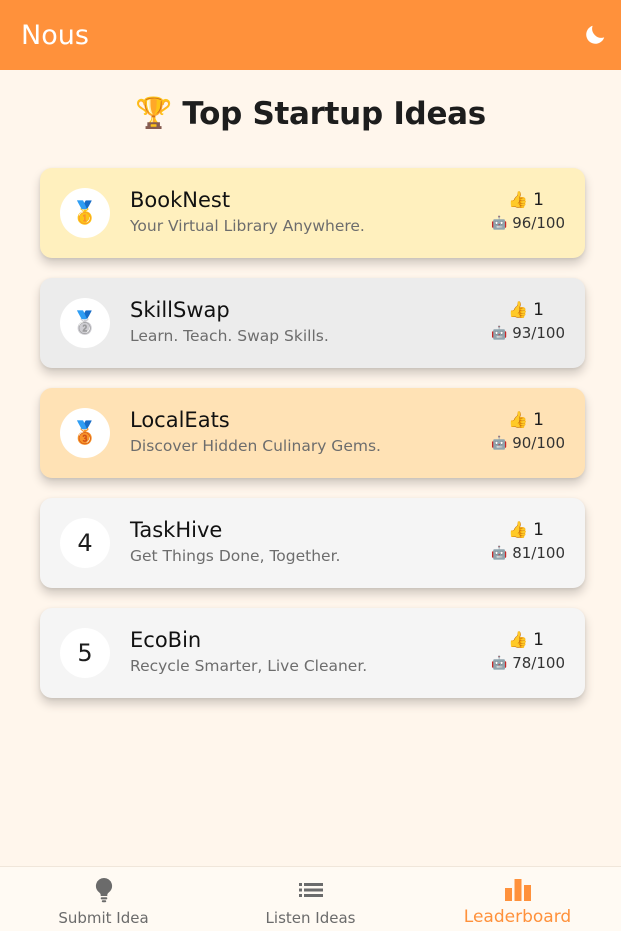  What do you see at coordinates (180, 420) in the screenshot?
I see `idea-title: LocalEats` at bounding box center [180, 420].